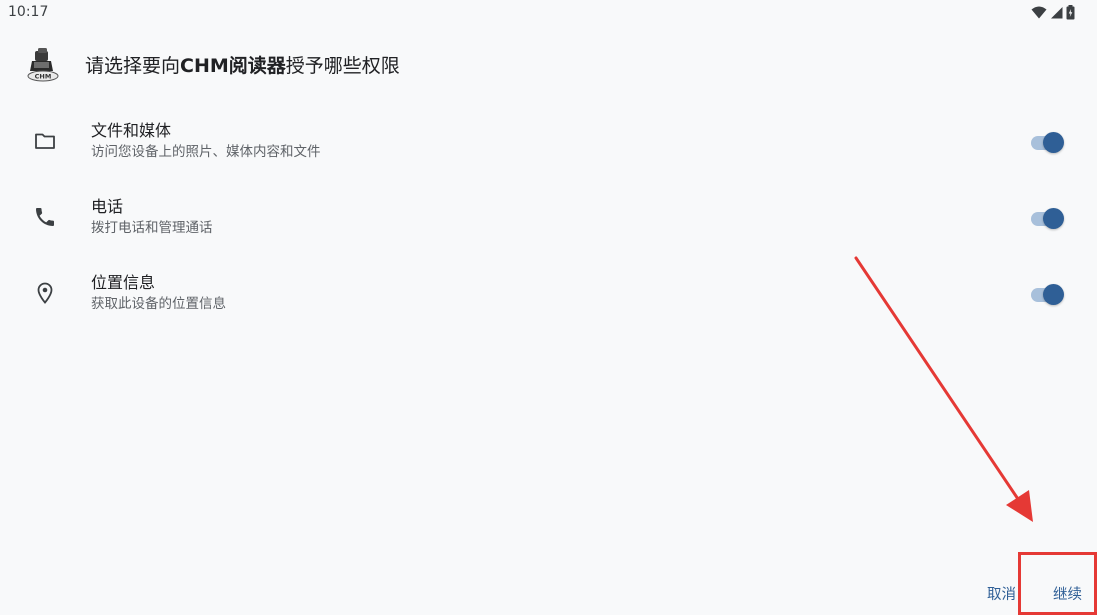 The width and height of the screenshot is (1097, 615). What do you see at coordinates (43, 64) in the screenshot?
I see `chm-reader-app-icon: CHM` at bounding box center [43, 64].